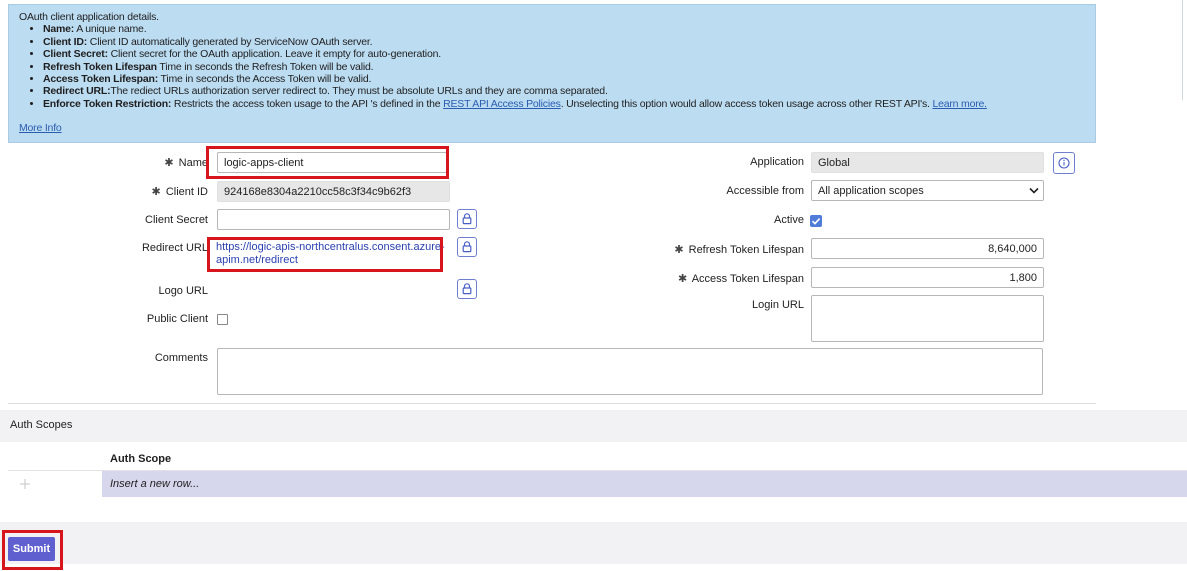 This screenshot has height=571, width=1187. I want to click on logo-url-lock-button, so click(467, 289).